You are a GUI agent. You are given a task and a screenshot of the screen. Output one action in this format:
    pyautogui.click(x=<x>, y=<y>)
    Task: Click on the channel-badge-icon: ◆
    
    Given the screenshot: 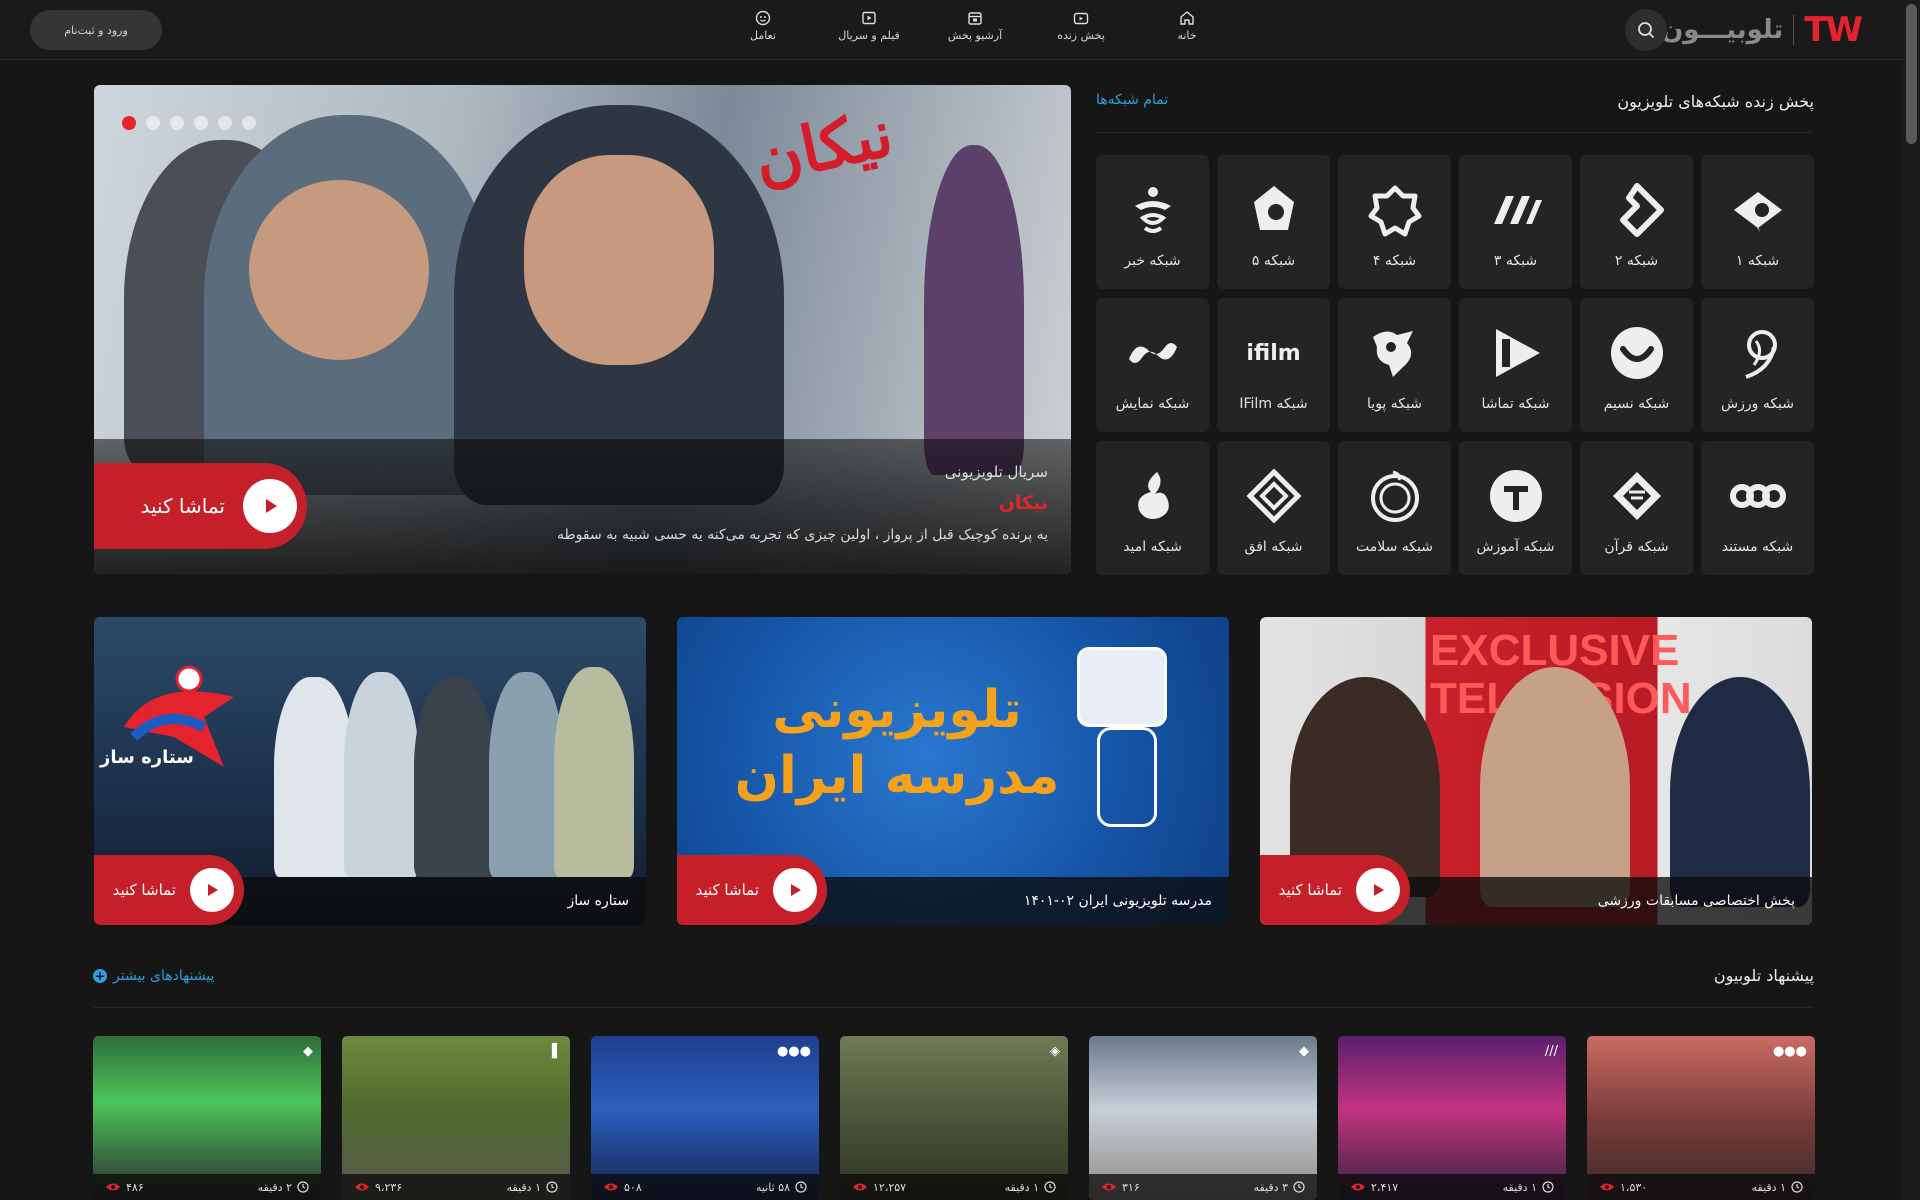 What is the action you would take?
    pyautogui.click(x=1304, y=1051)
    